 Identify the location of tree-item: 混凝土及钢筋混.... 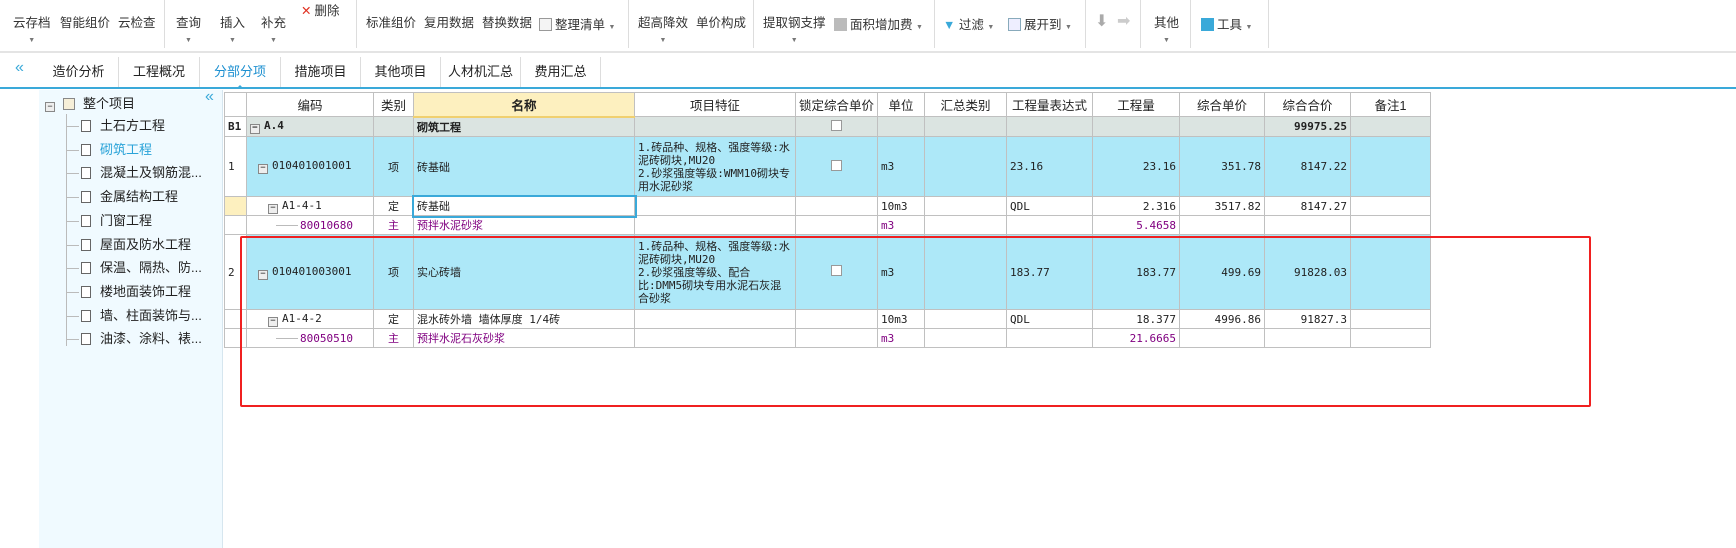
(134, 173).